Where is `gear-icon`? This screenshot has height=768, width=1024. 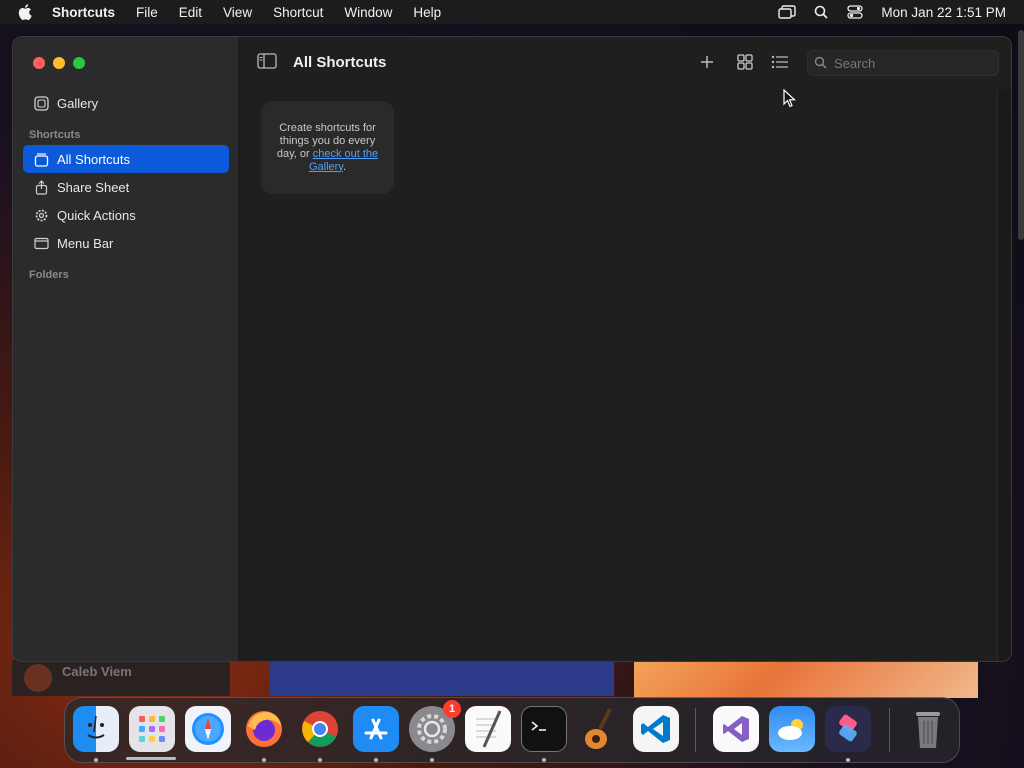 gear-icon is located at coordinates (41, 215).